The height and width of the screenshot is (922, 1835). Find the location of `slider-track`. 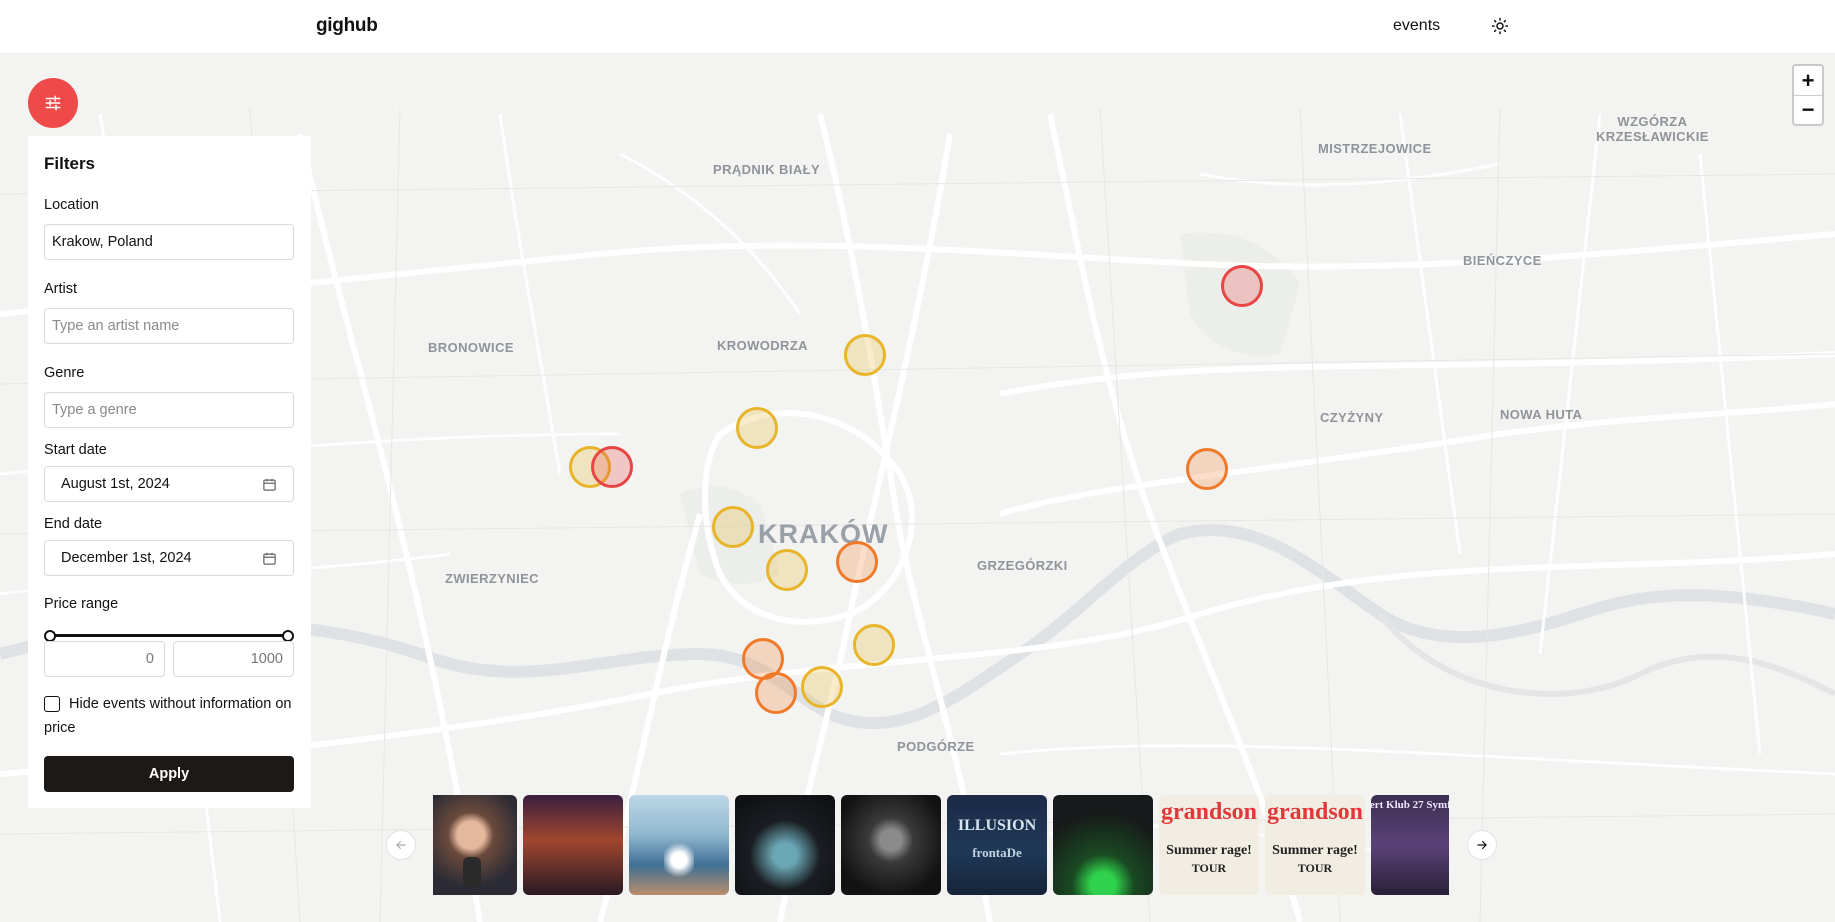

slider-track is located at coordinates (169, 635).